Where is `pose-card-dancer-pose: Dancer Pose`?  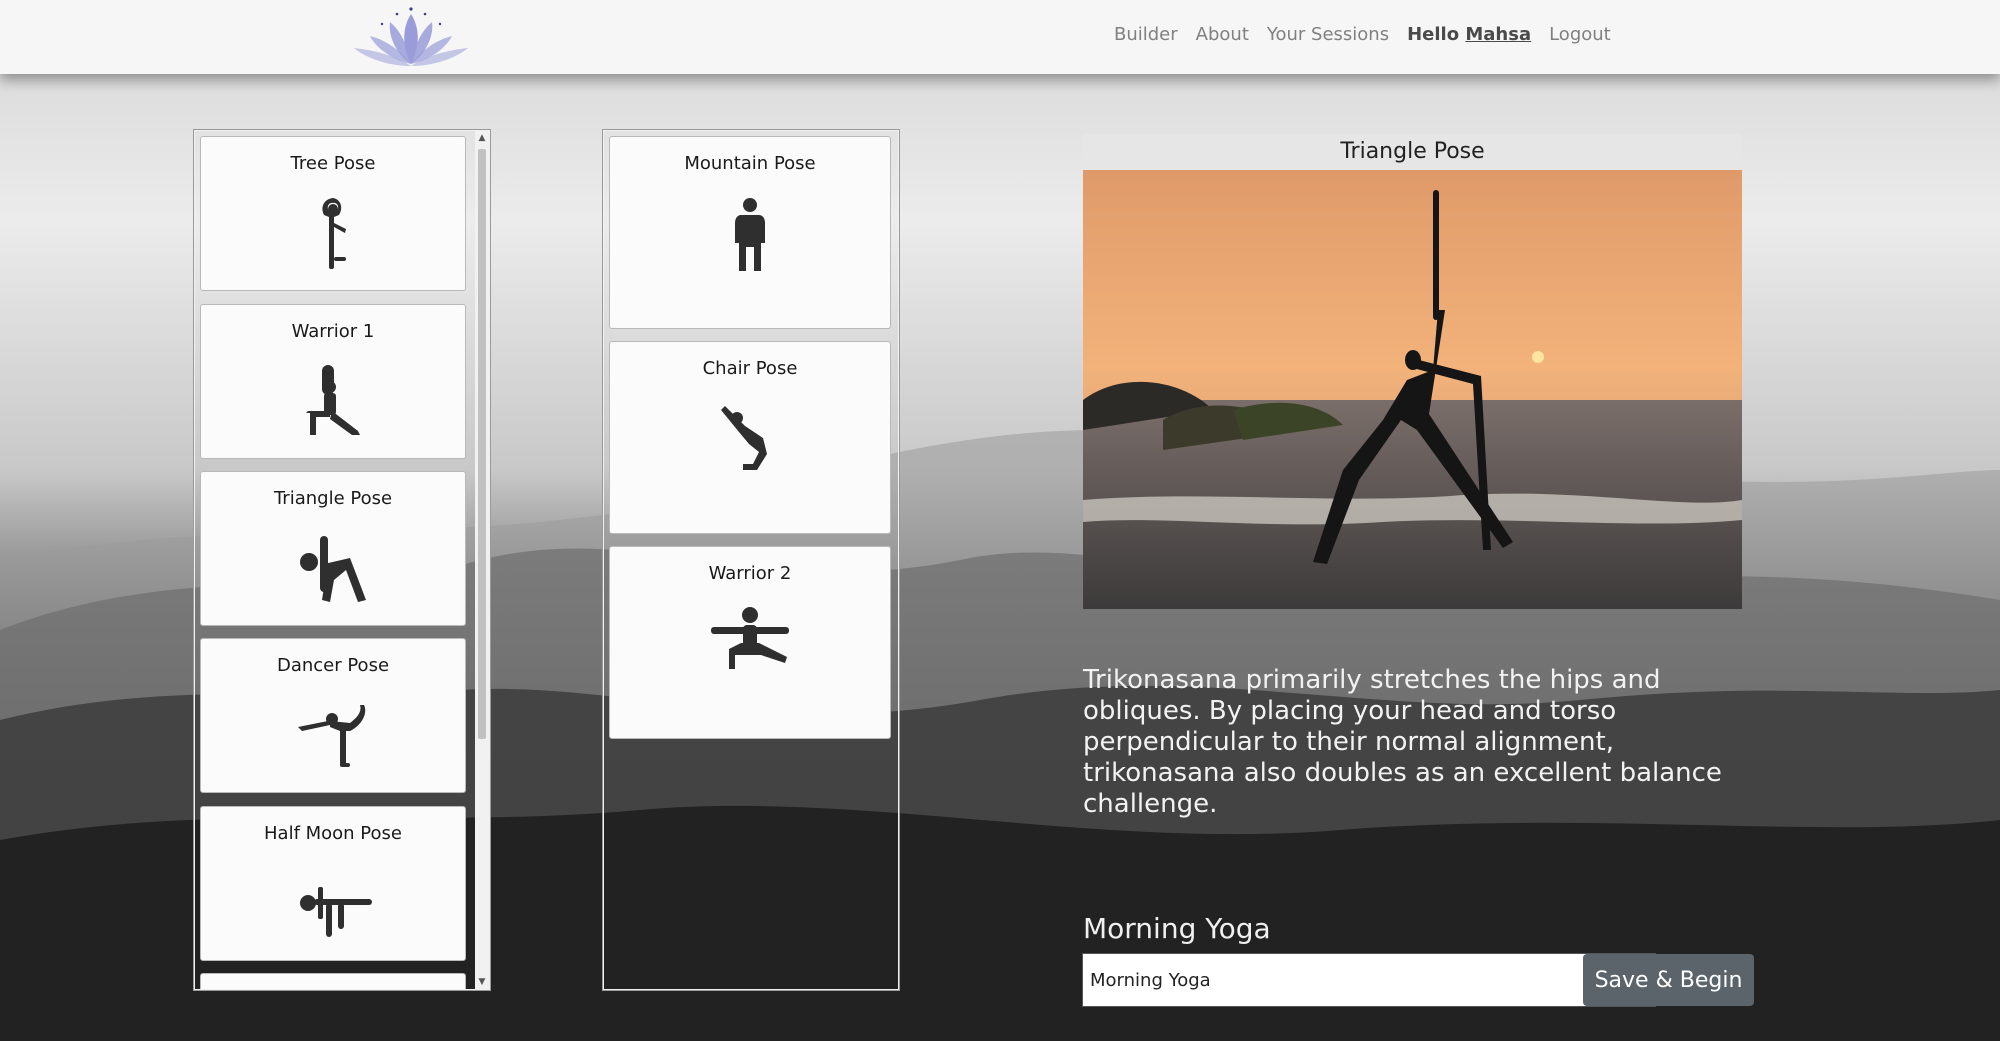 pose-card-dancer-pose: Dancer Pose is located at coordinates (333, 715).